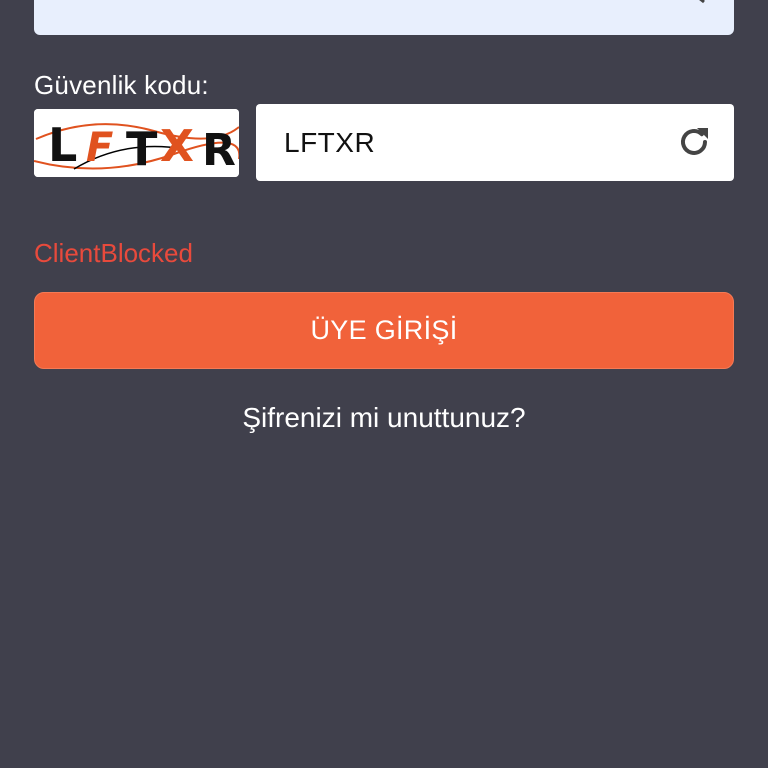 The width and height of the screenshot is (768, 768). I want to click on captcha-input: LFTXR, so click(495, 142).